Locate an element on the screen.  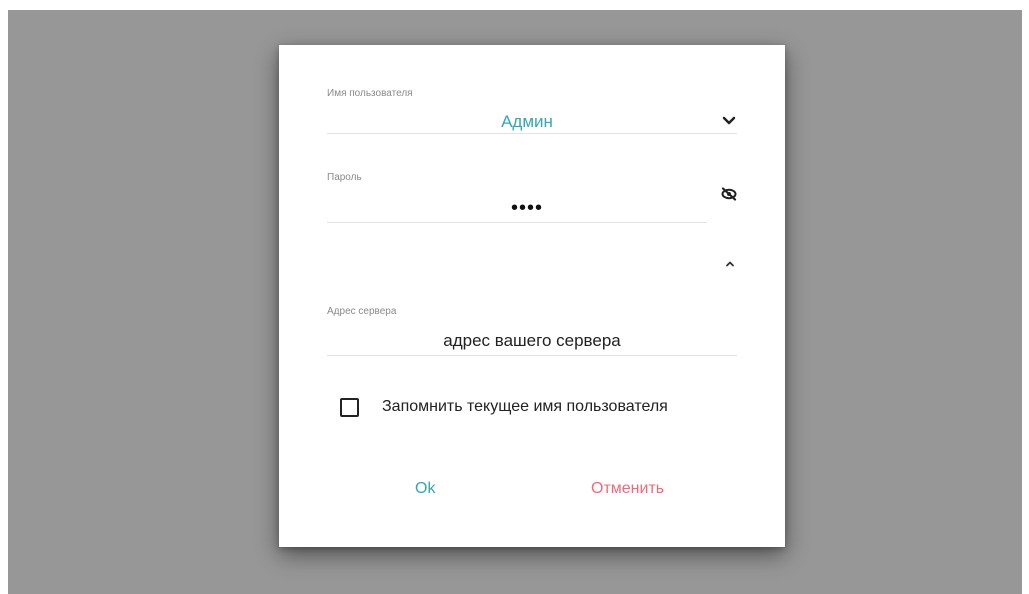
chevron-up-icon is located at coordinates (730, 263).